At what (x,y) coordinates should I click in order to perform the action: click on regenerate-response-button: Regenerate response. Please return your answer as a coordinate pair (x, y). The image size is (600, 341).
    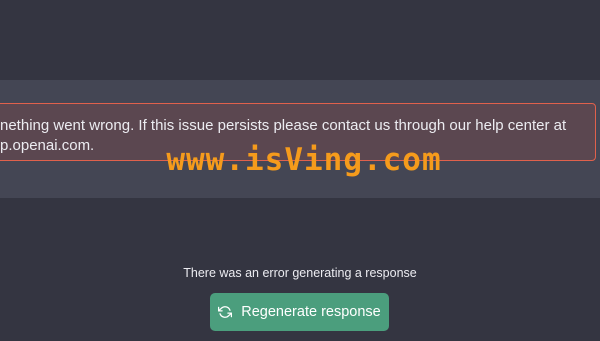
    Looking at the image, I should click on (299, 312).